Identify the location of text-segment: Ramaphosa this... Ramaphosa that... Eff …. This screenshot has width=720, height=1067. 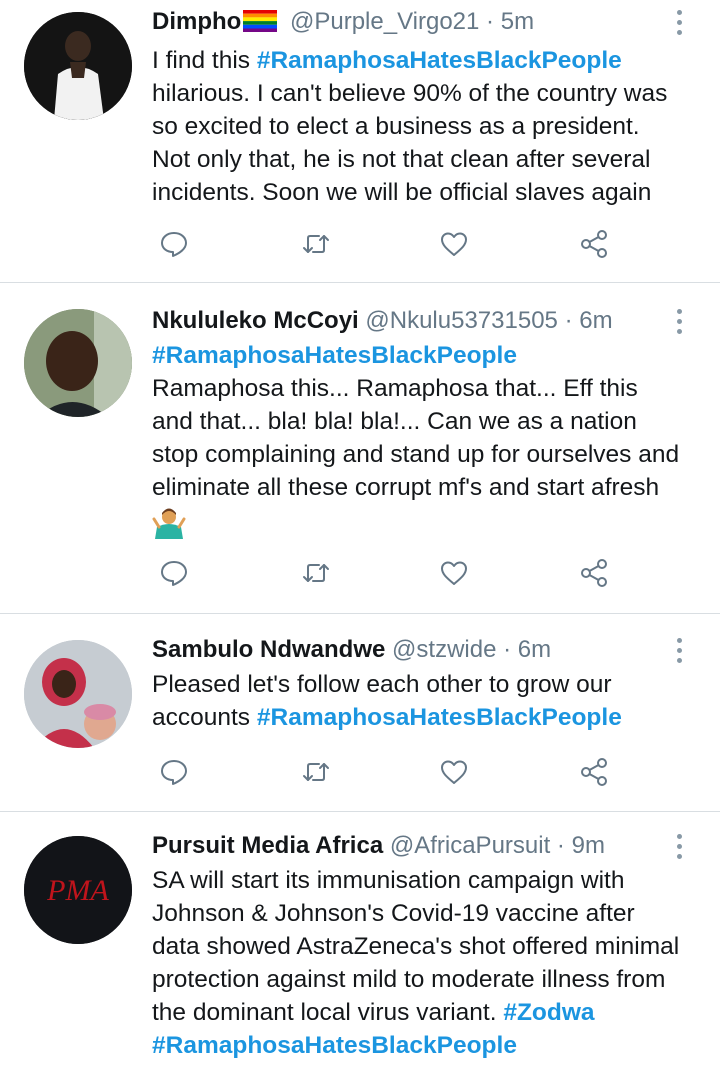
(419, 438).